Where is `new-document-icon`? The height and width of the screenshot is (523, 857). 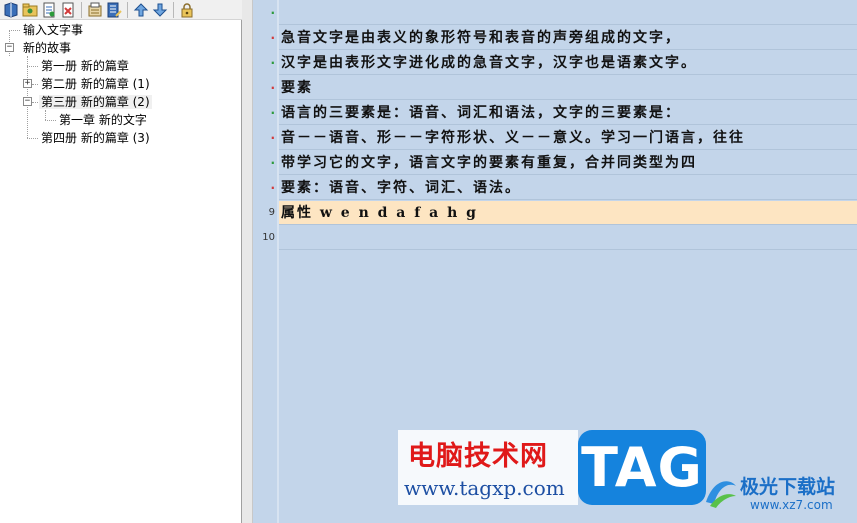
new-document-icon is located at coordinates (49, 10).